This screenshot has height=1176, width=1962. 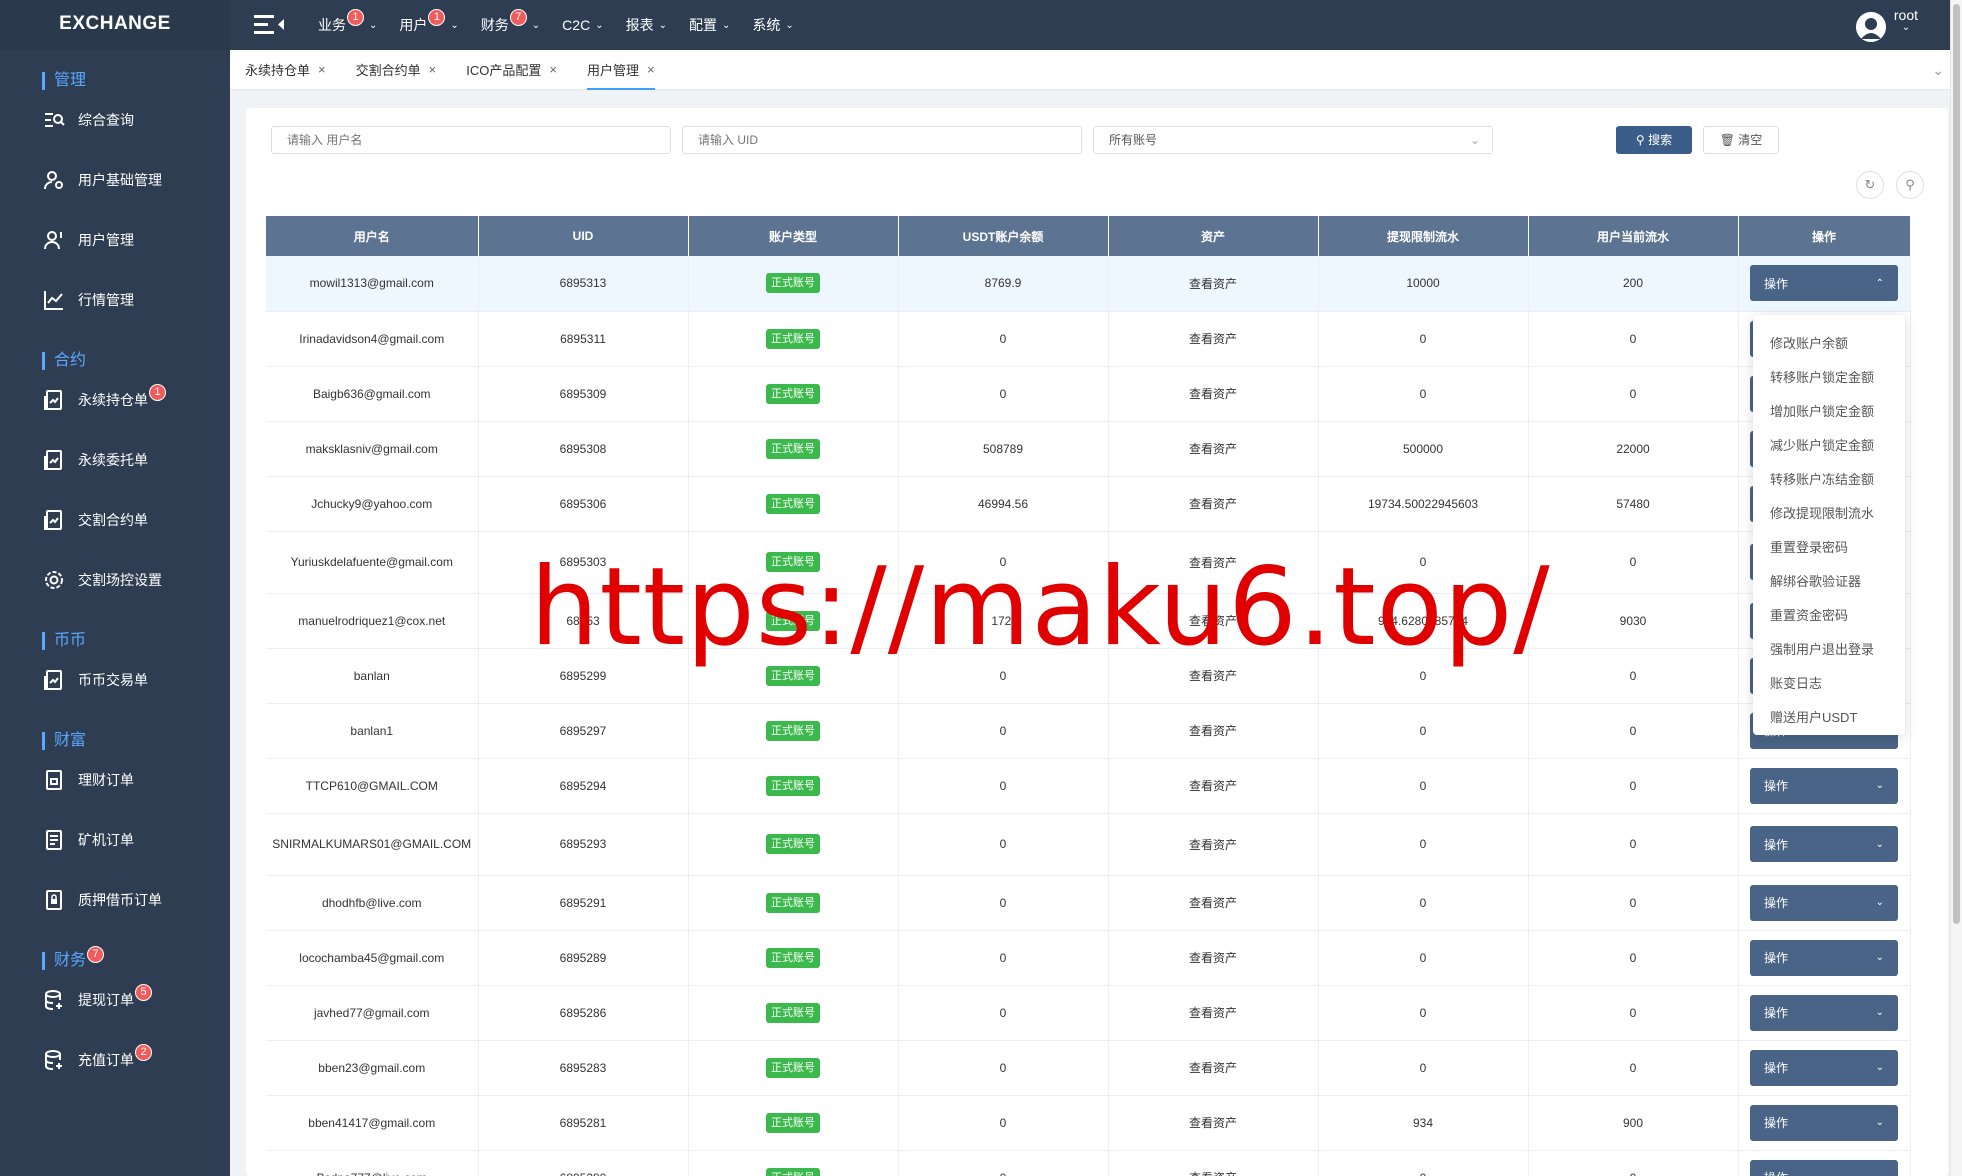 What do you see at coordinates (646, 25) in the screenshot?
I see `top-menu-item: 报表 ⌄` at bounding box center [646, 25].